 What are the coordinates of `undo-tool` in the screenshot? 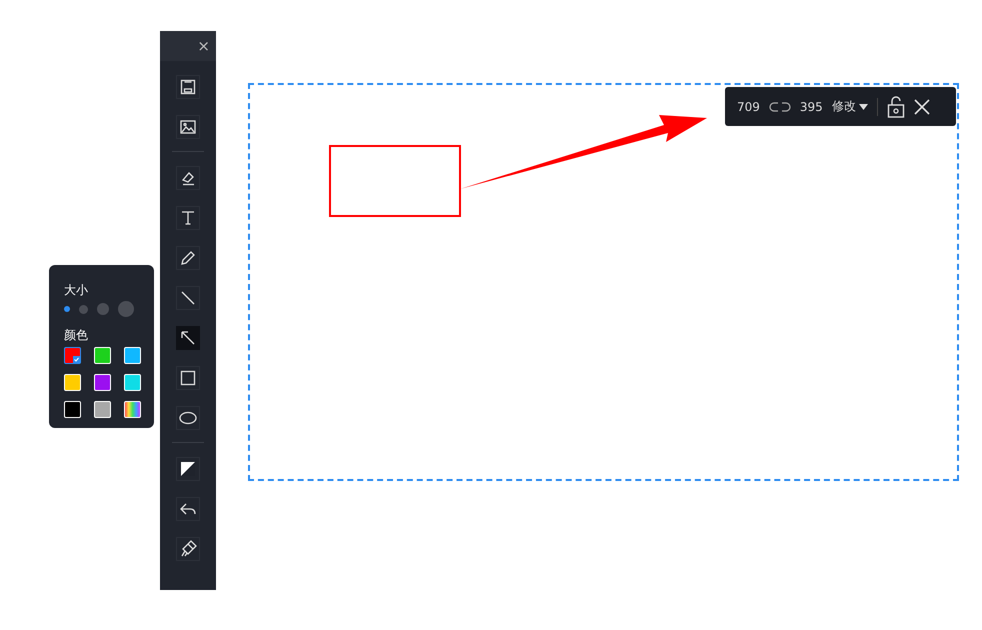 It's located at (188, 509).